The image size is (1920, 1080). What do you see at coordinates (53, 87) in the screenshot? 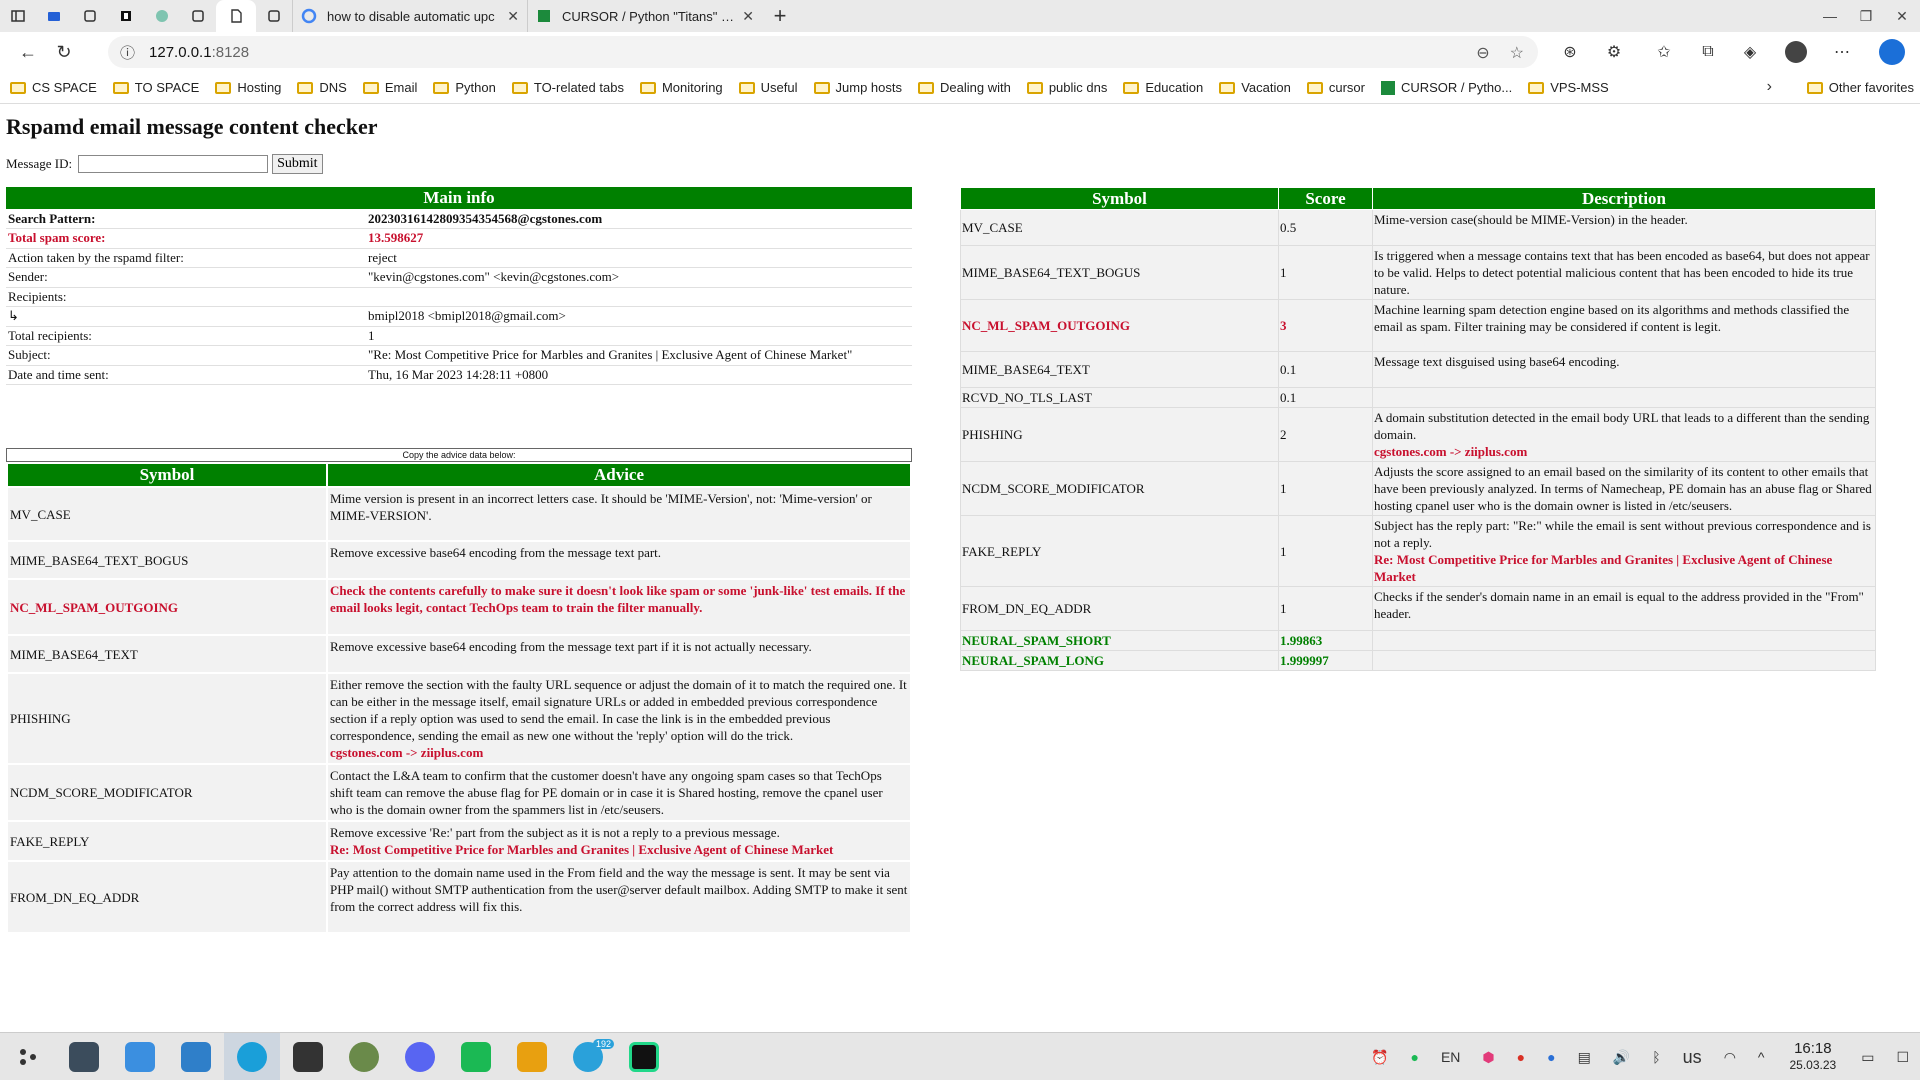
I see `bookmark-folder: CS SPACE` at bounding box center [53, 87].